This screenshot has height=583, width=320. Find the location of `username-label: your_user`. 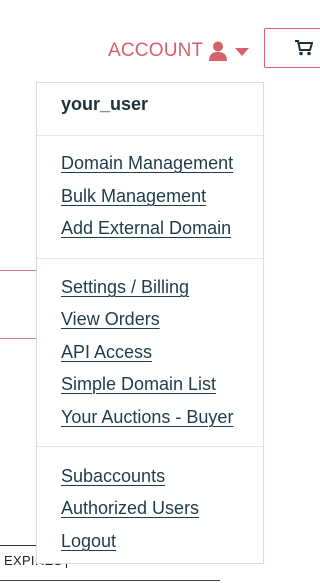

username-label: your_user is located at coordinates (105, 104).